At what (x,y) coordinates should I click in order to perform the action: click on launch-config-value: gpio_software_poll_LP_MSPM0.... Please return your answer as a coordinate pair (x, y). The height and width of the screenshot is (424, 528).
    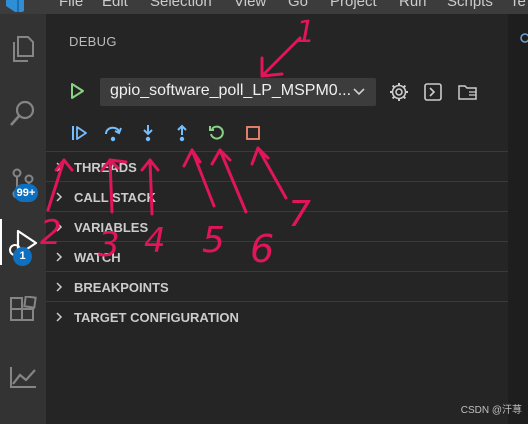
    Looking at the image, I should click on (231, 90).